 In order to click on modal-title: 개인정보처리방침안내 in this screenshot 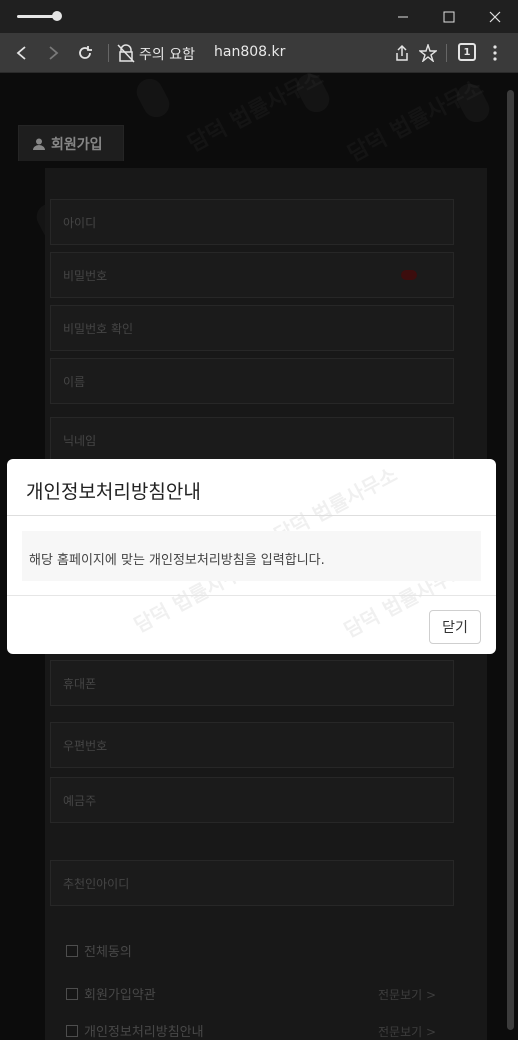, I will do `click(113, 492)`.